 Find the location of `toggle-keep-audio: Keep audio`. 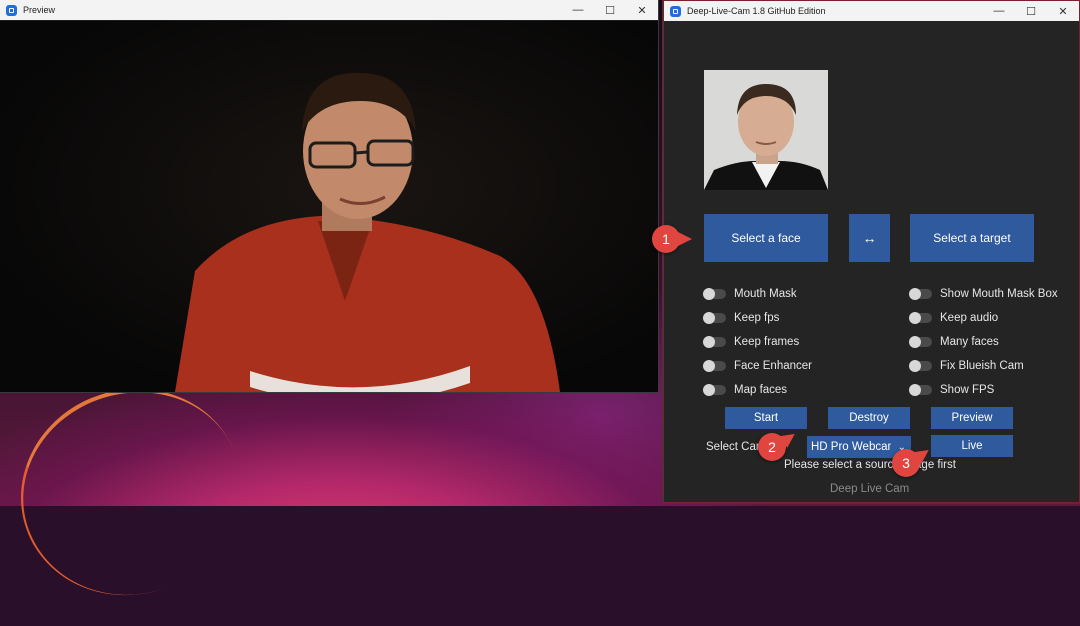

toggle-keep-audio: Keep audio is located at coordinates (954, 318).